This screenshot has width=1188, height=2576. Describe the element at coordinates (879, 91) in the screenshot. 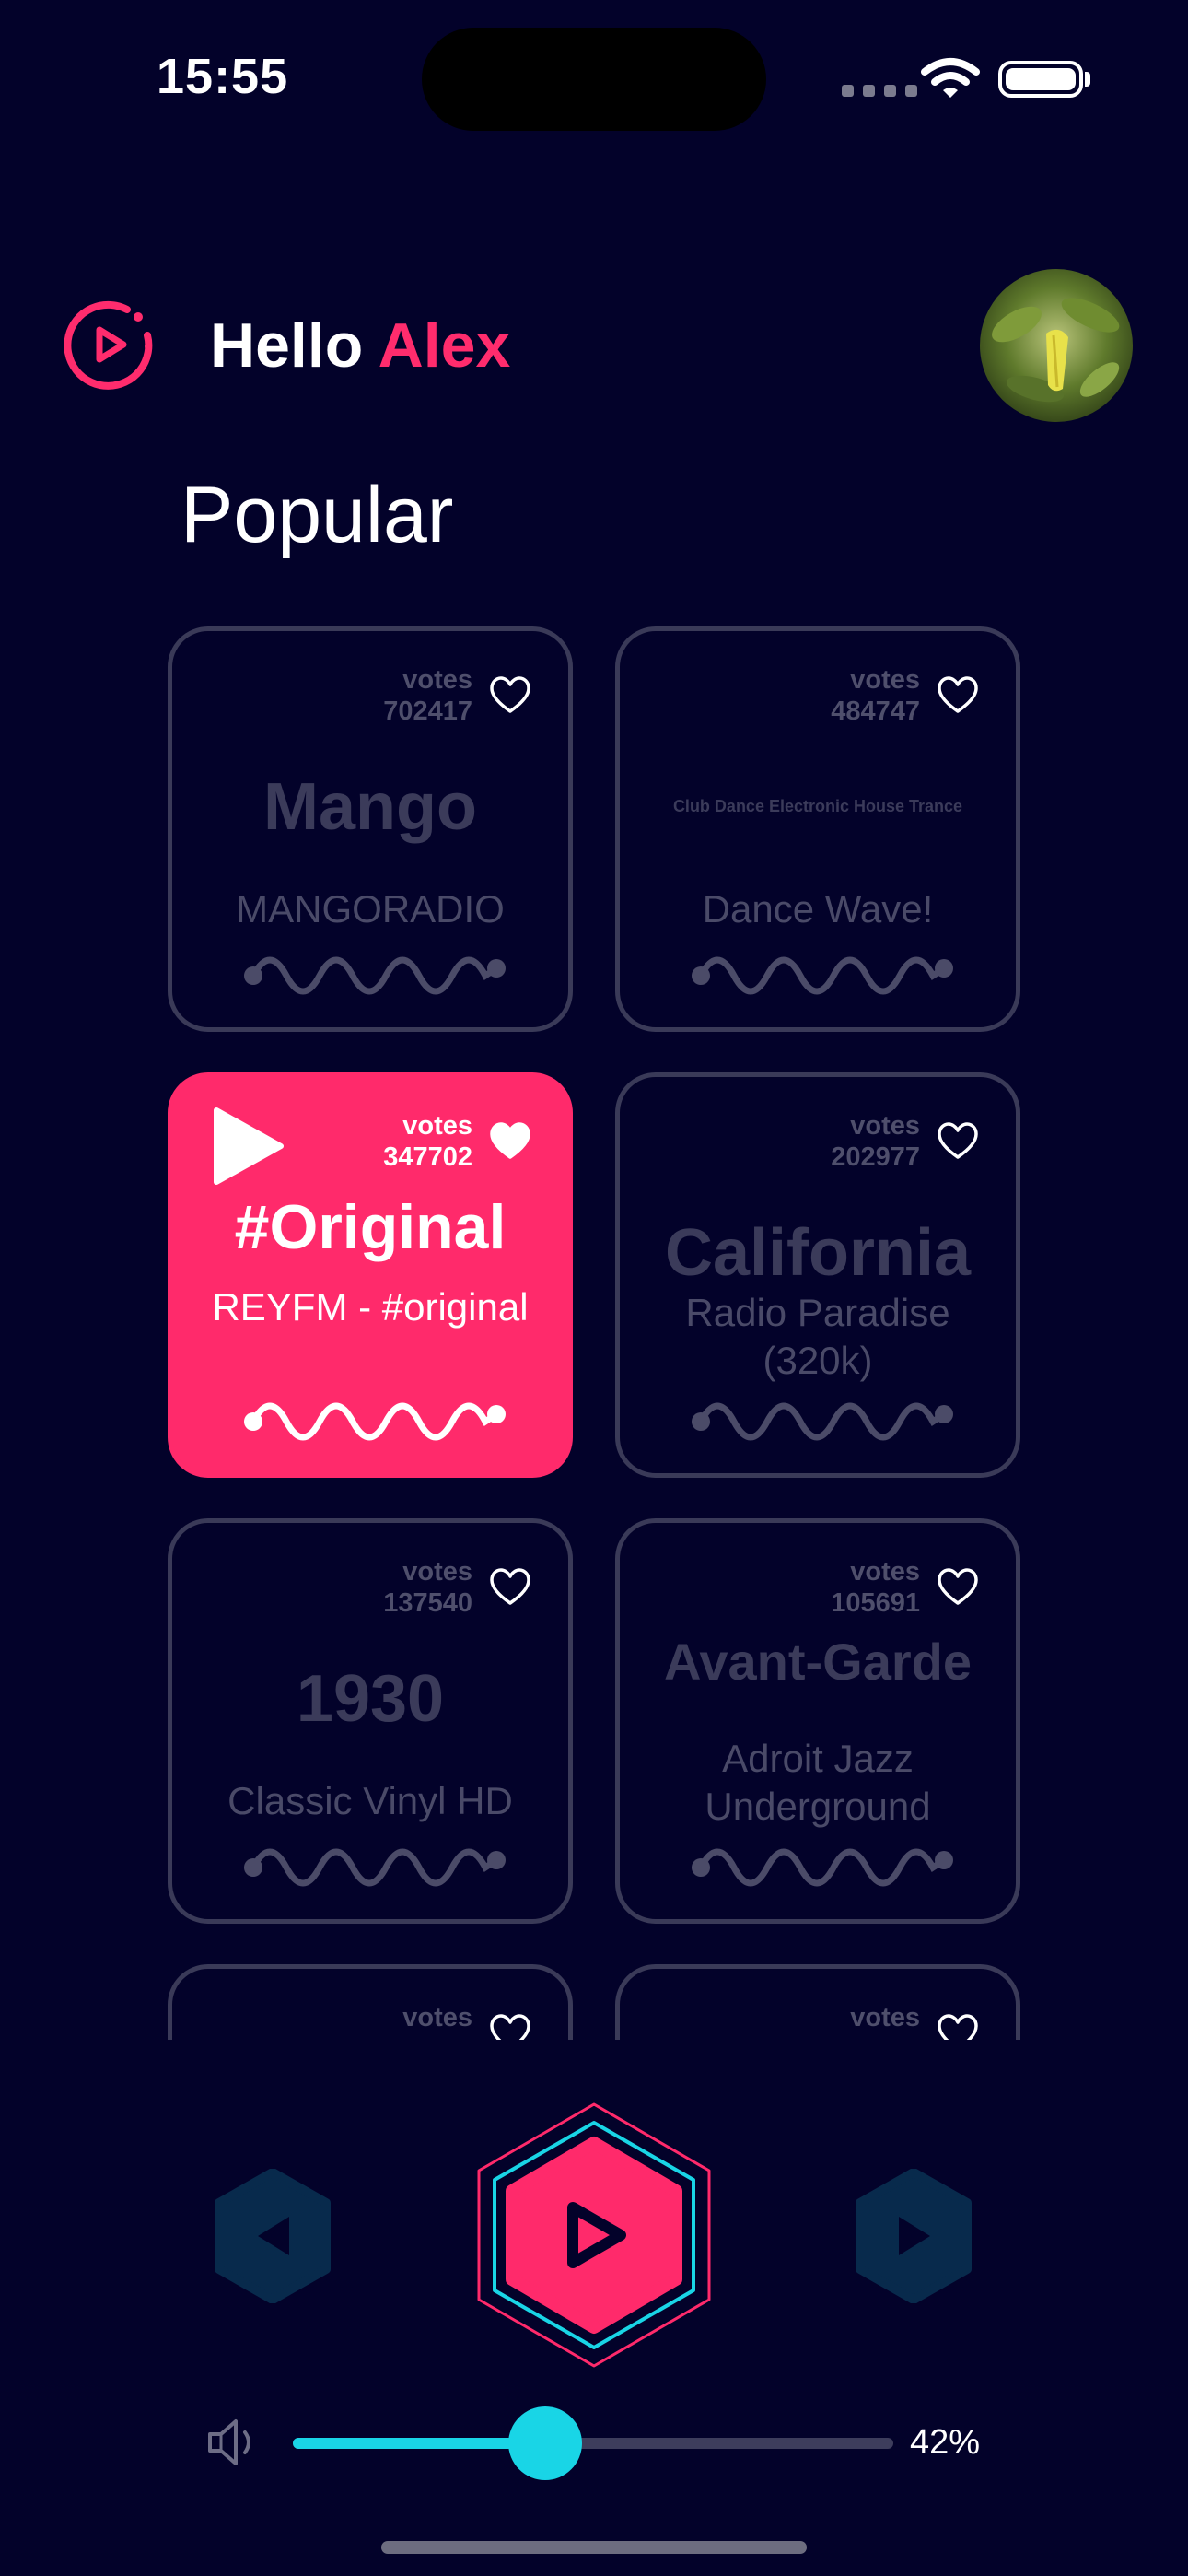

I see `cellular-signal-icon` at that location.